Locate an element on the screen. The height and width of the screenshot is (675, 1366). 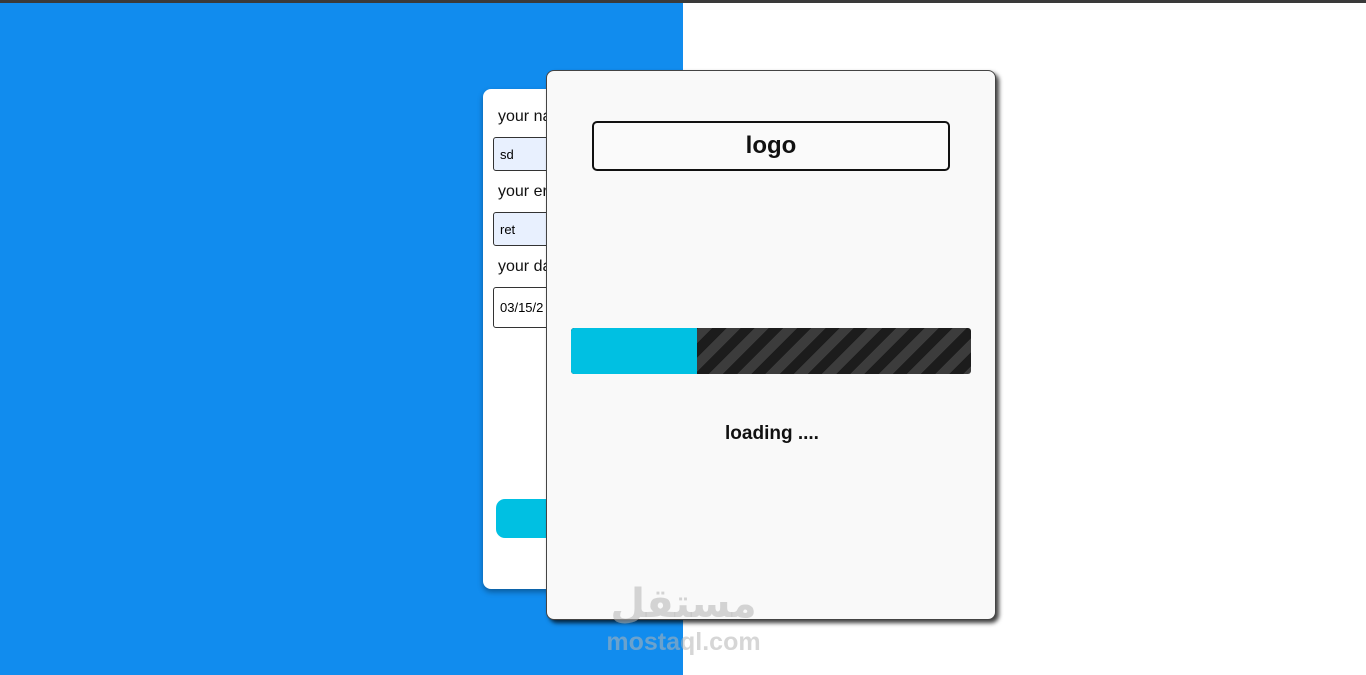
email-label: your er is located at coordinates (523, 191).